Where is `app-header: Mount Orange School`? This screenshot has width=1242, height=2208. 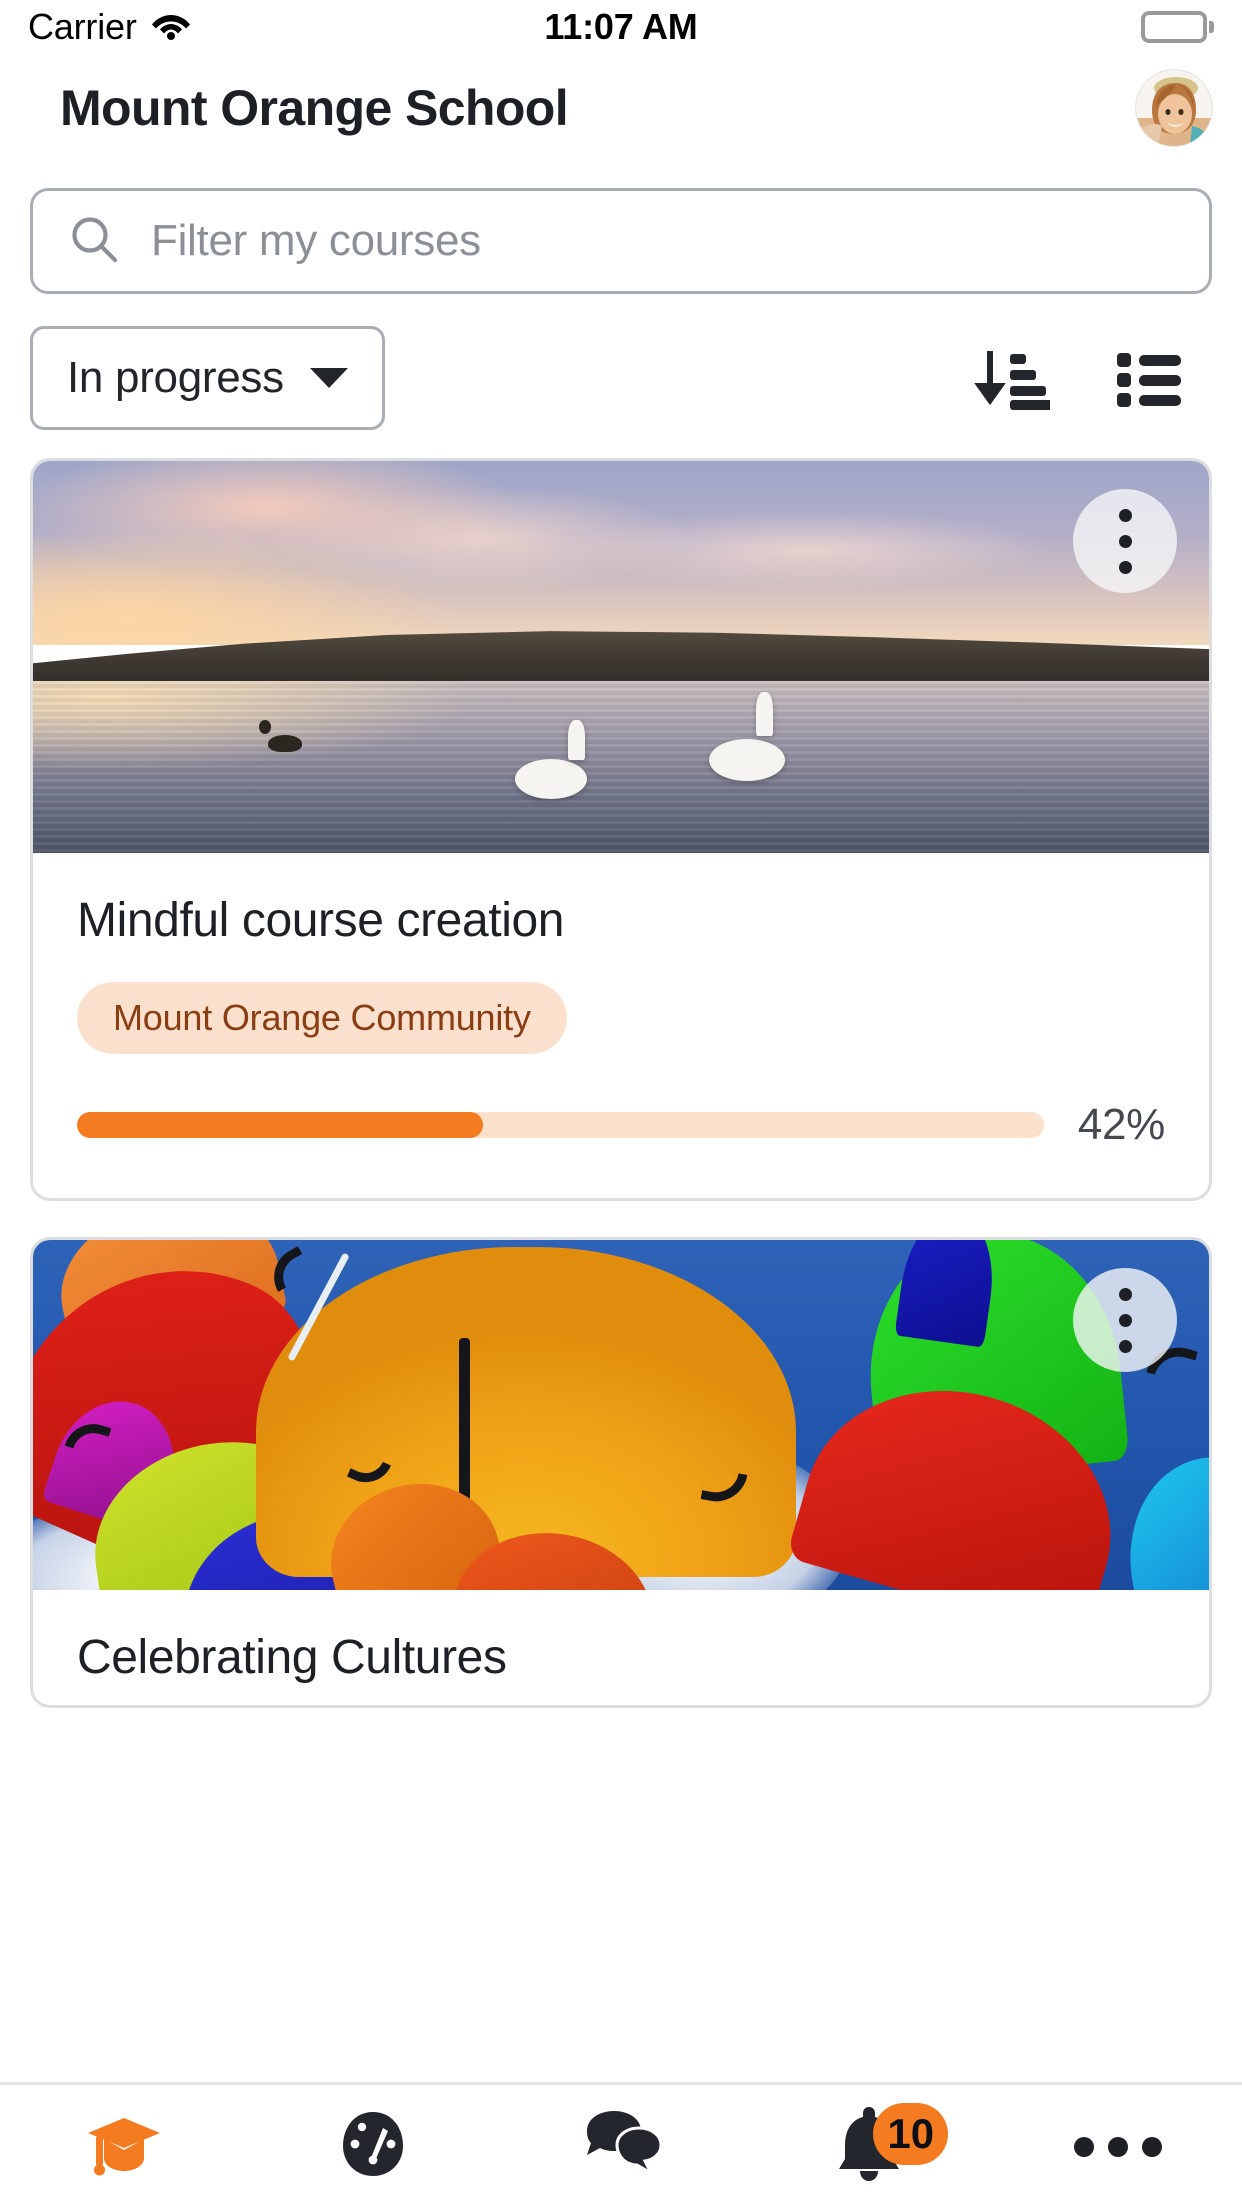 app-header: Mount Orange School is located at coordinates (621, 108).